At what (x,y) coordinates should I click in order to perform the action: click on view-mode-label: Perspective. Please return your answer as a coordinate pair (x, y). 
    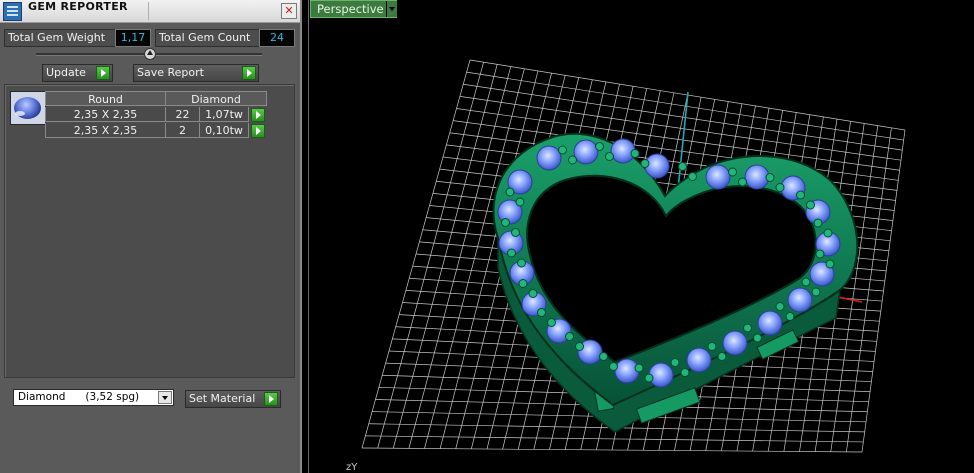
    Looking at the image, I should click on (350, 9).